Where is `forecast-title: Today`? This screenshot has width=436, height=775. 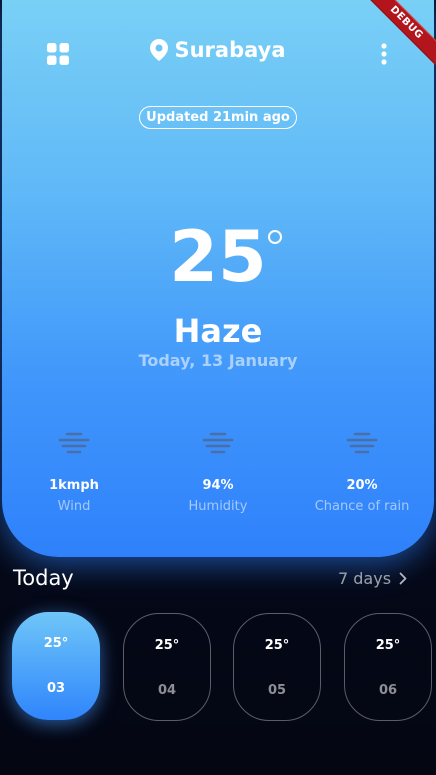 forecast-title: Today is located at coordinates (43, 578).